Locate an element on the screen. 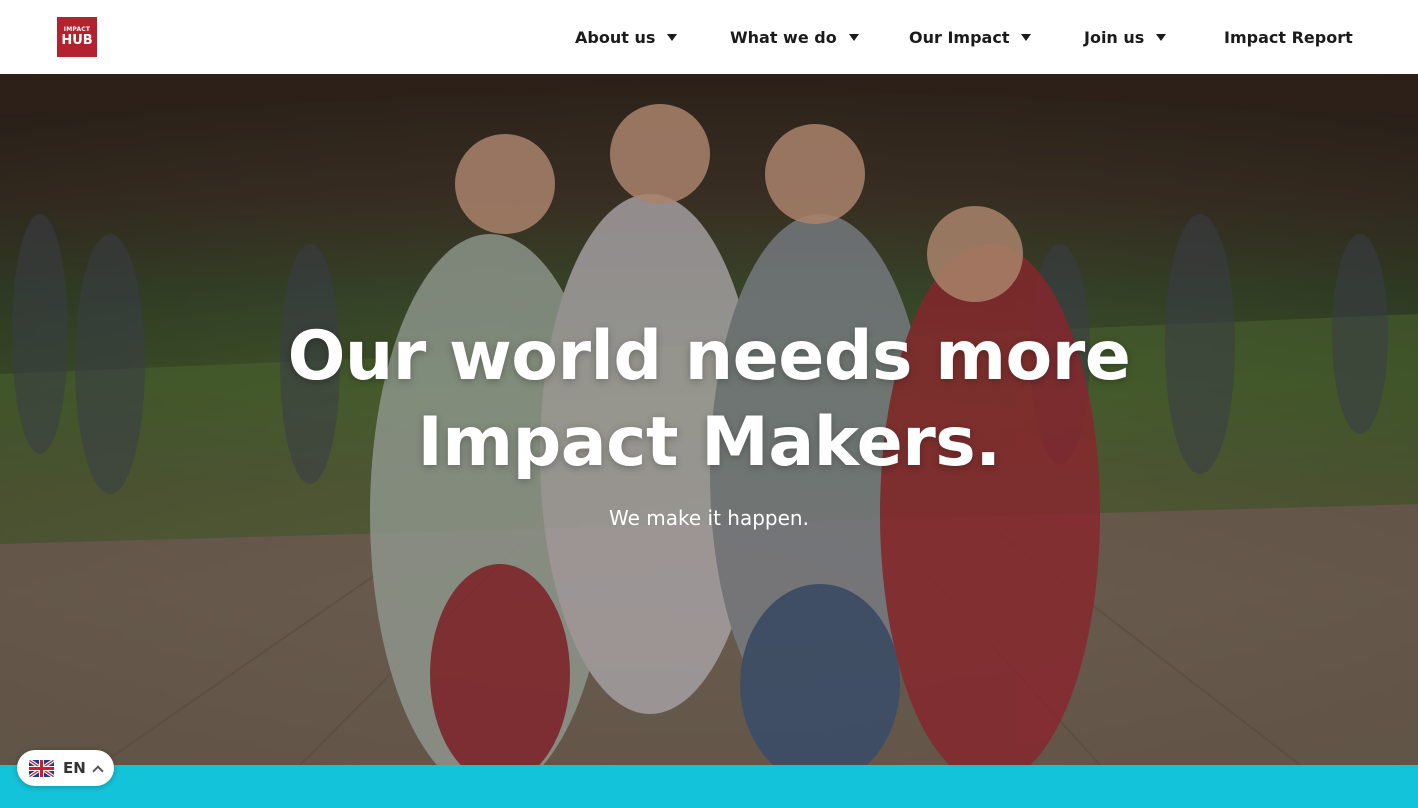 This screenshot has width=1418, height=808. nav-label: Impact Report is located at coordinates (1288, 37).